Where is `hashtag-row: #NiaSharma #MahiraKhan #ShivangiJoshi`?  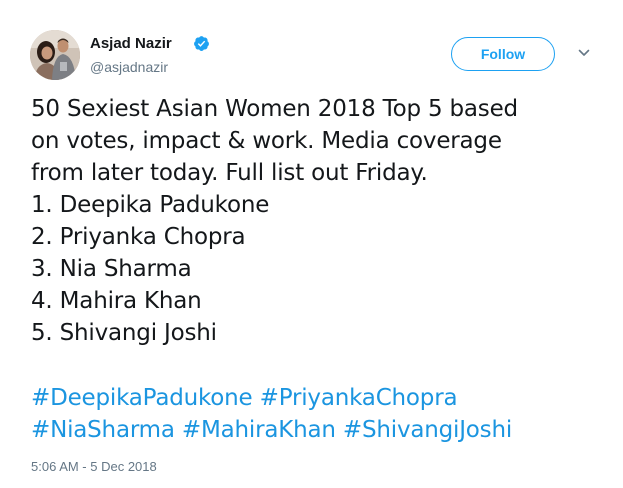 hashtag-row: #NiaSharma #MahiraKhan #ShivangiJoshi is located at coordinates (271, 430).